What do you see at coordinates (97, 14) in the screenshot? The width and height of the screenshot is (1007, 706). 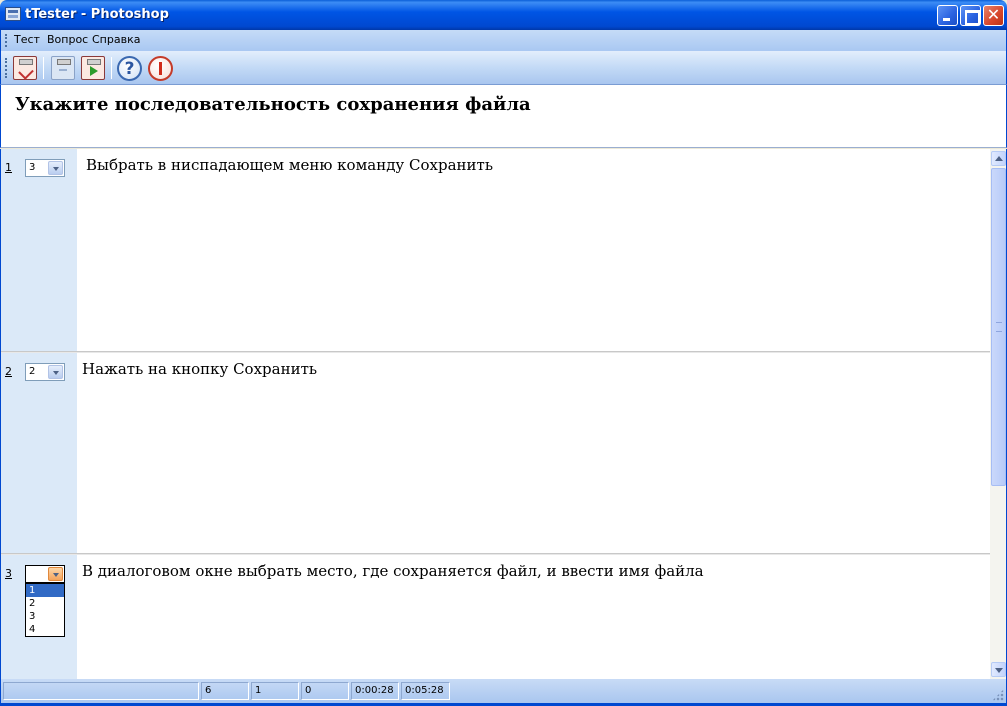 I see `window-title: tTester - Photoshop` at bounding box center [97, 14].